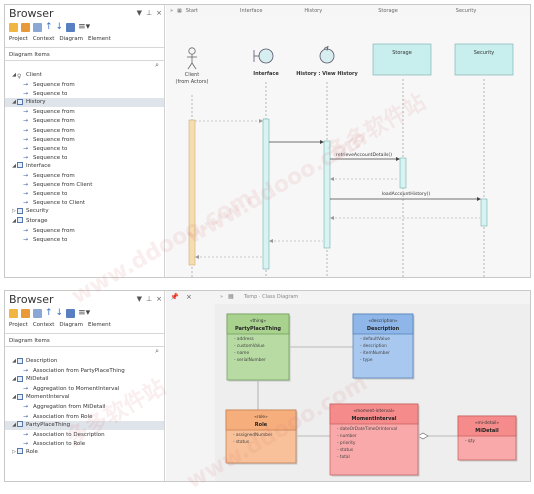  Describe the element at coordinates (84, 406) in the screenshot. I see `tree-connector-item: → Aggregation from MiDetail` at that location.